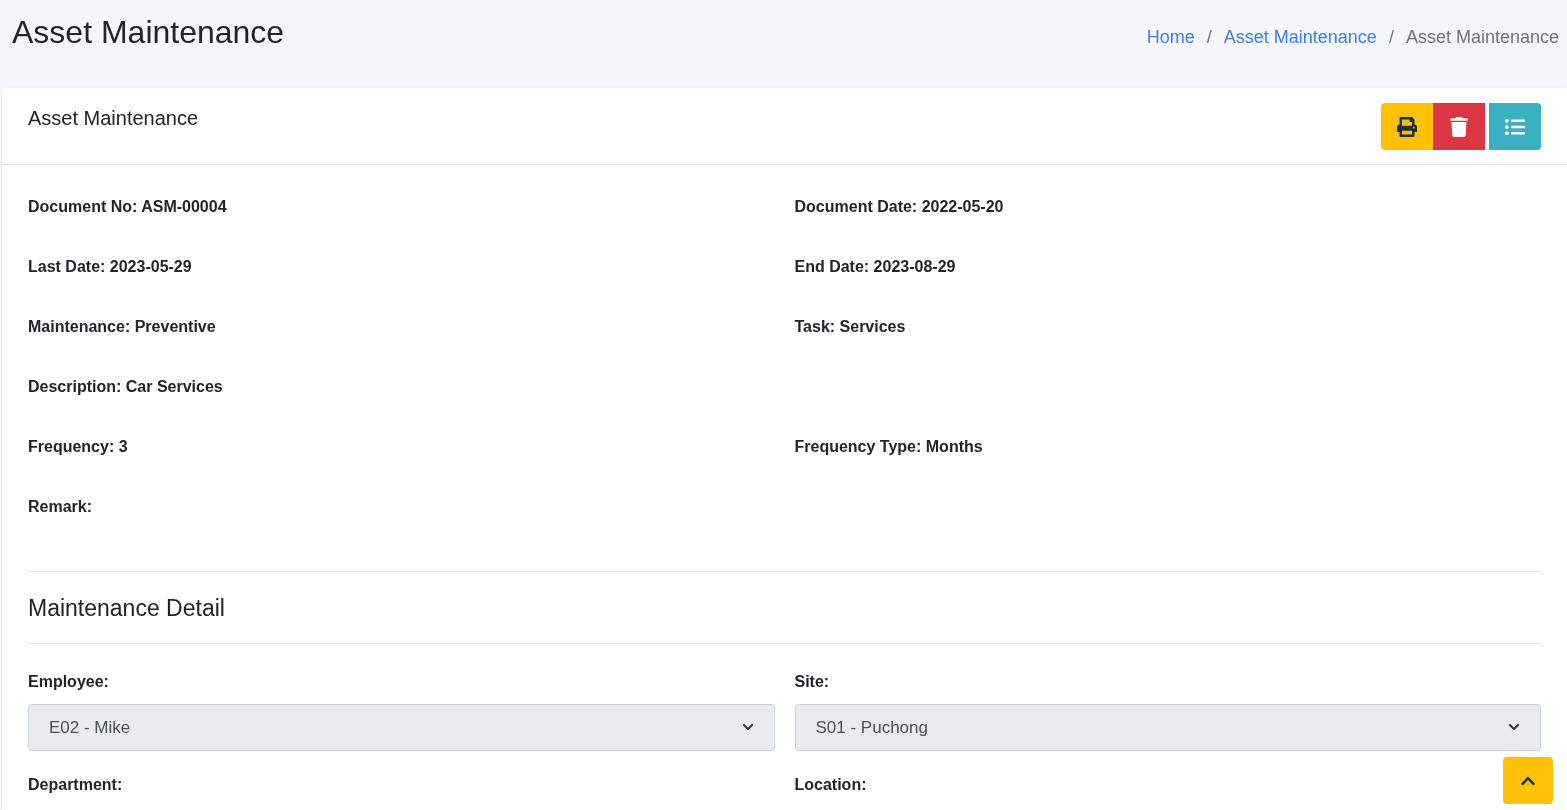 This screenshot has width=1567, height=810. What do you see at coordinates (401, 345) in the screenshot?
I see `info-field: Maintenance: Preventive` at bounding box center [401, 345].